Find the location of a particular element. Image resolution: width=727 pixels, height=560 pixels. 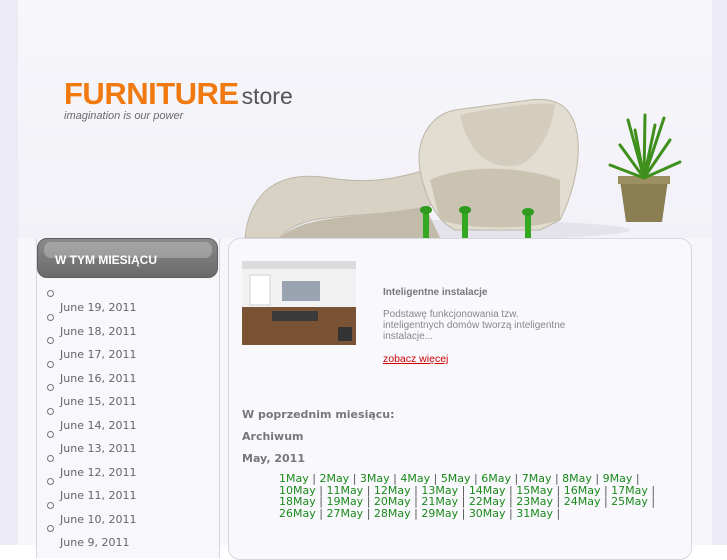

archive-heading: Archiwum is located at coordinates (273, 436).